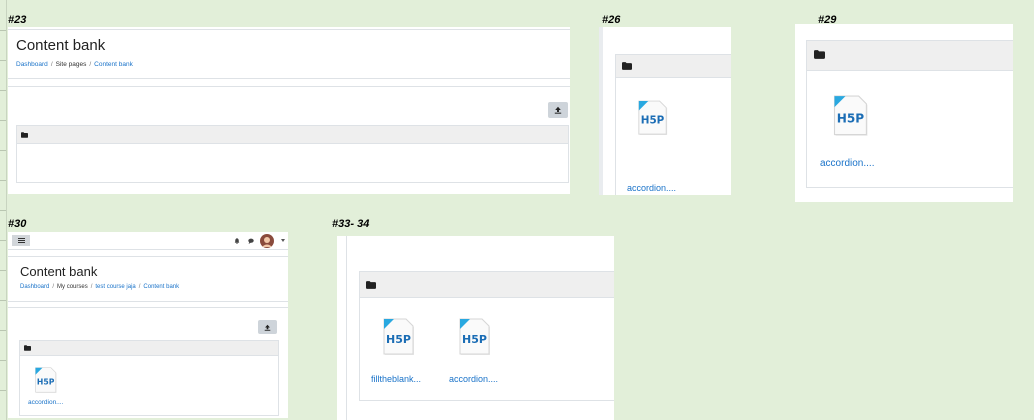 The height and width of the screenshot is (420, 1034). Describe the element at coordinates (611, 20) in the screenshot. I see `screenshot-label-26: #26` at that location.